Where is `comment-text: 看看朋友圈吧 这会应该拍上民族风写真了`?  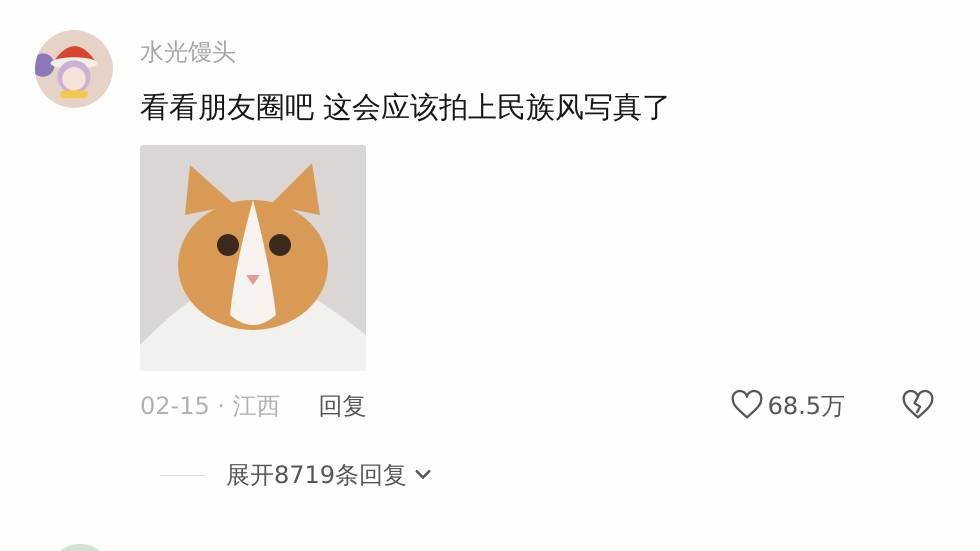
comment-text: 看看朋友圈吧 这会应该拍上民族风写真了 is located at coordinates (406, 107).